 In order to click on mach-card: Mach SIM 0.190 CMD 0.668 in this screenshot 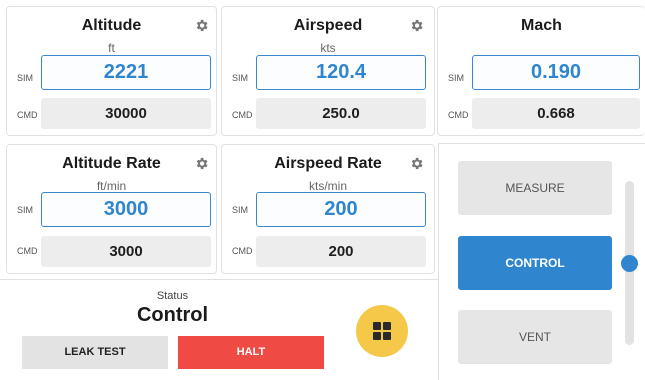, I will do `click(541, 71)`.